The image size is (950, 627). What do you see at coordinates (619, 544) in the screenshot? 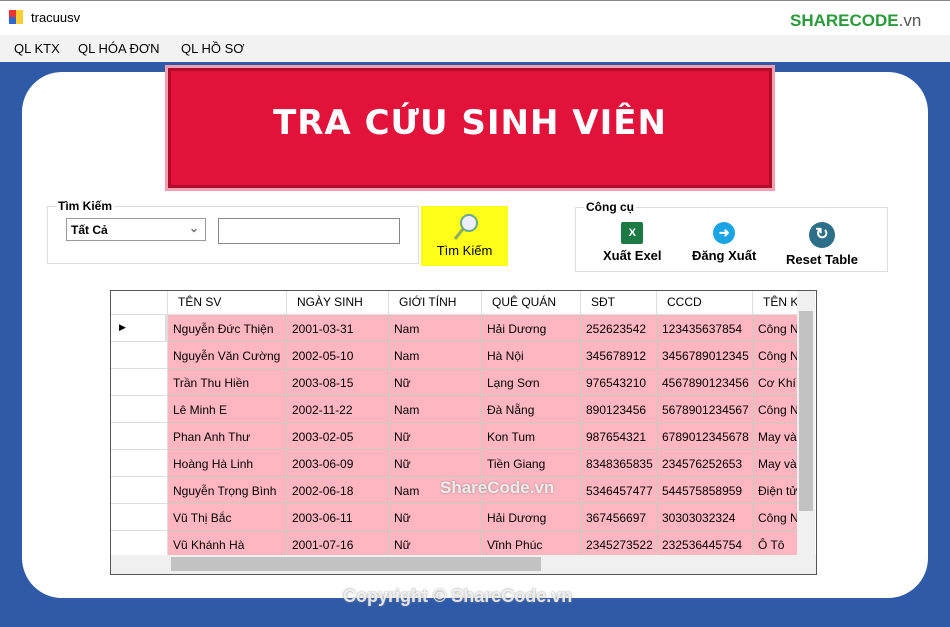
I see `table-cell: 2345273522` at bounding box center [619, 544].